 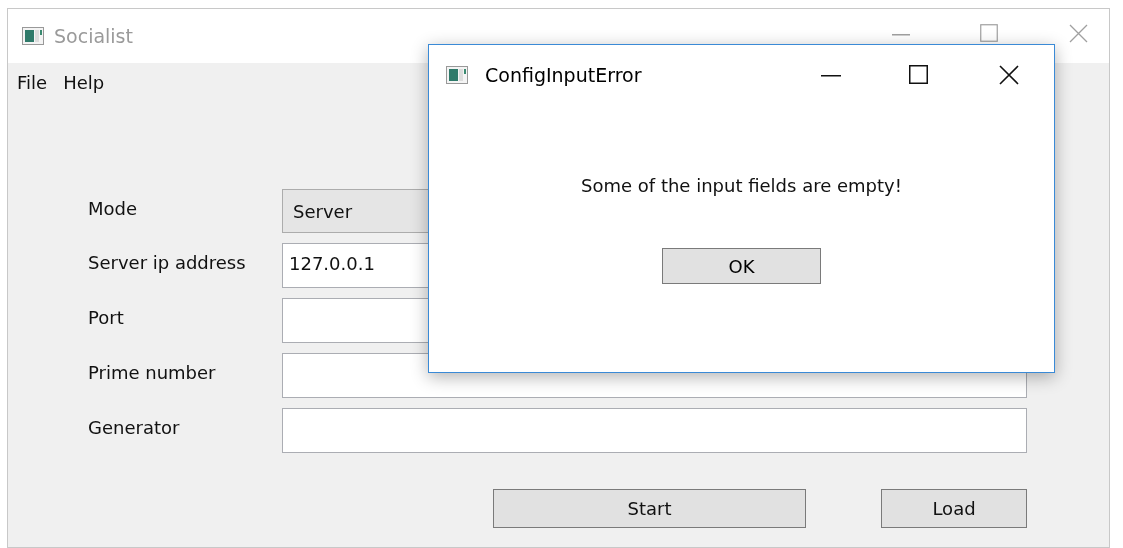 I want to click on menu-item: Help, so click(x=84, y=82).